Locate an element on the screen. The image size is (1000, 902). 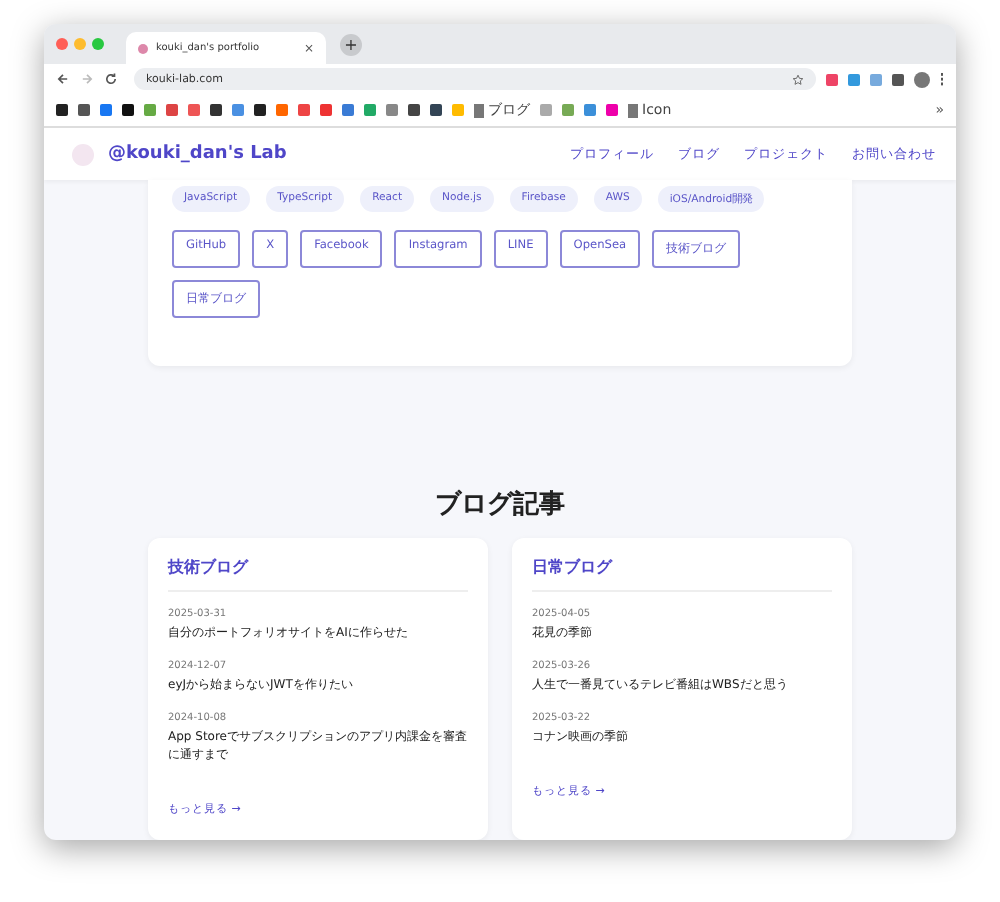
bookmark-star-icon is located at coordinates (798, 79).